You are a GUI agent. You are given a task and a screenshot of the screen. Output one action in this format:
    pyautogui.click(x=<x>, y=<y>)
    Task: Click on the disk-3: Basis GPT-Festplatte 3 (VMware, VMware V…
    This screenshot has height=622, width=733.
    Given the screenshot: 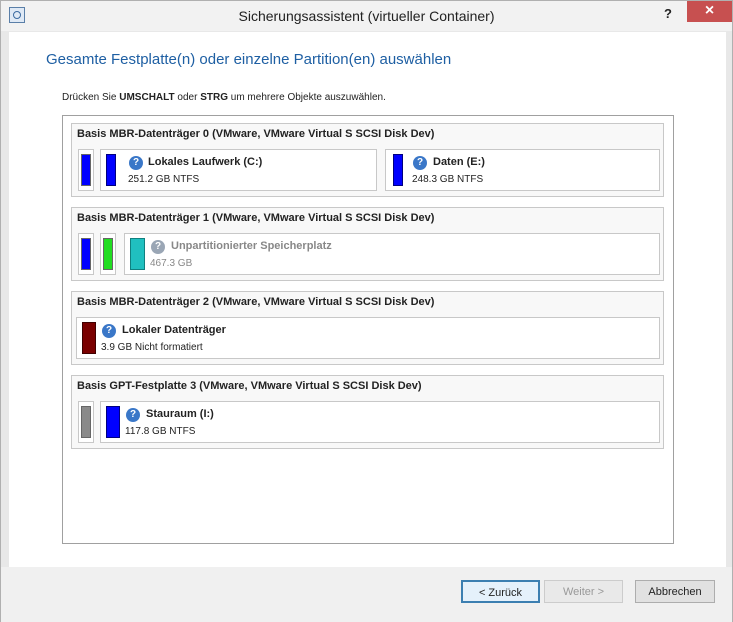 What is the action you would take?
    pyautogui.click(x=367, y=412)
    